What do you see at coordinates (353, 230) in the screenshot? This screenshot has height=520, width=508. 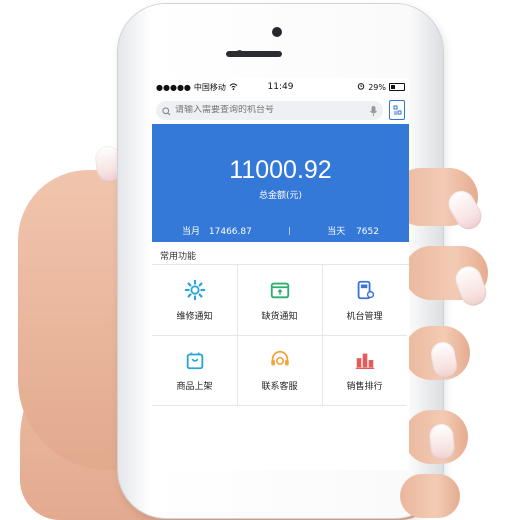 I see `today-stat: 当天 7652` at bounding box center [353, 230].